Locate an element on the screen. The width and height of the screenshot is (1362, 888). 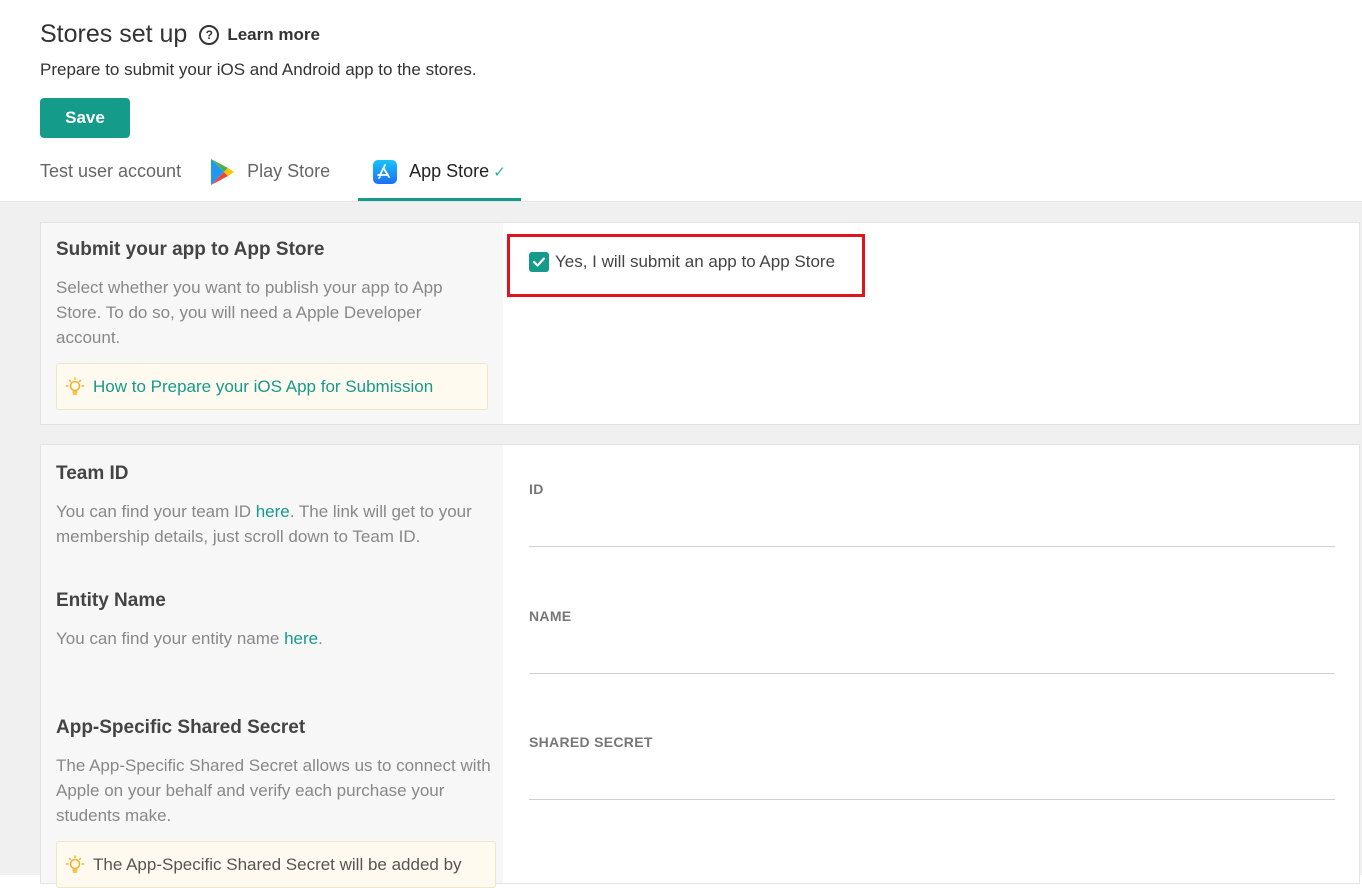
entity-name-title: Entity Name is located at coordinates (111, 600).